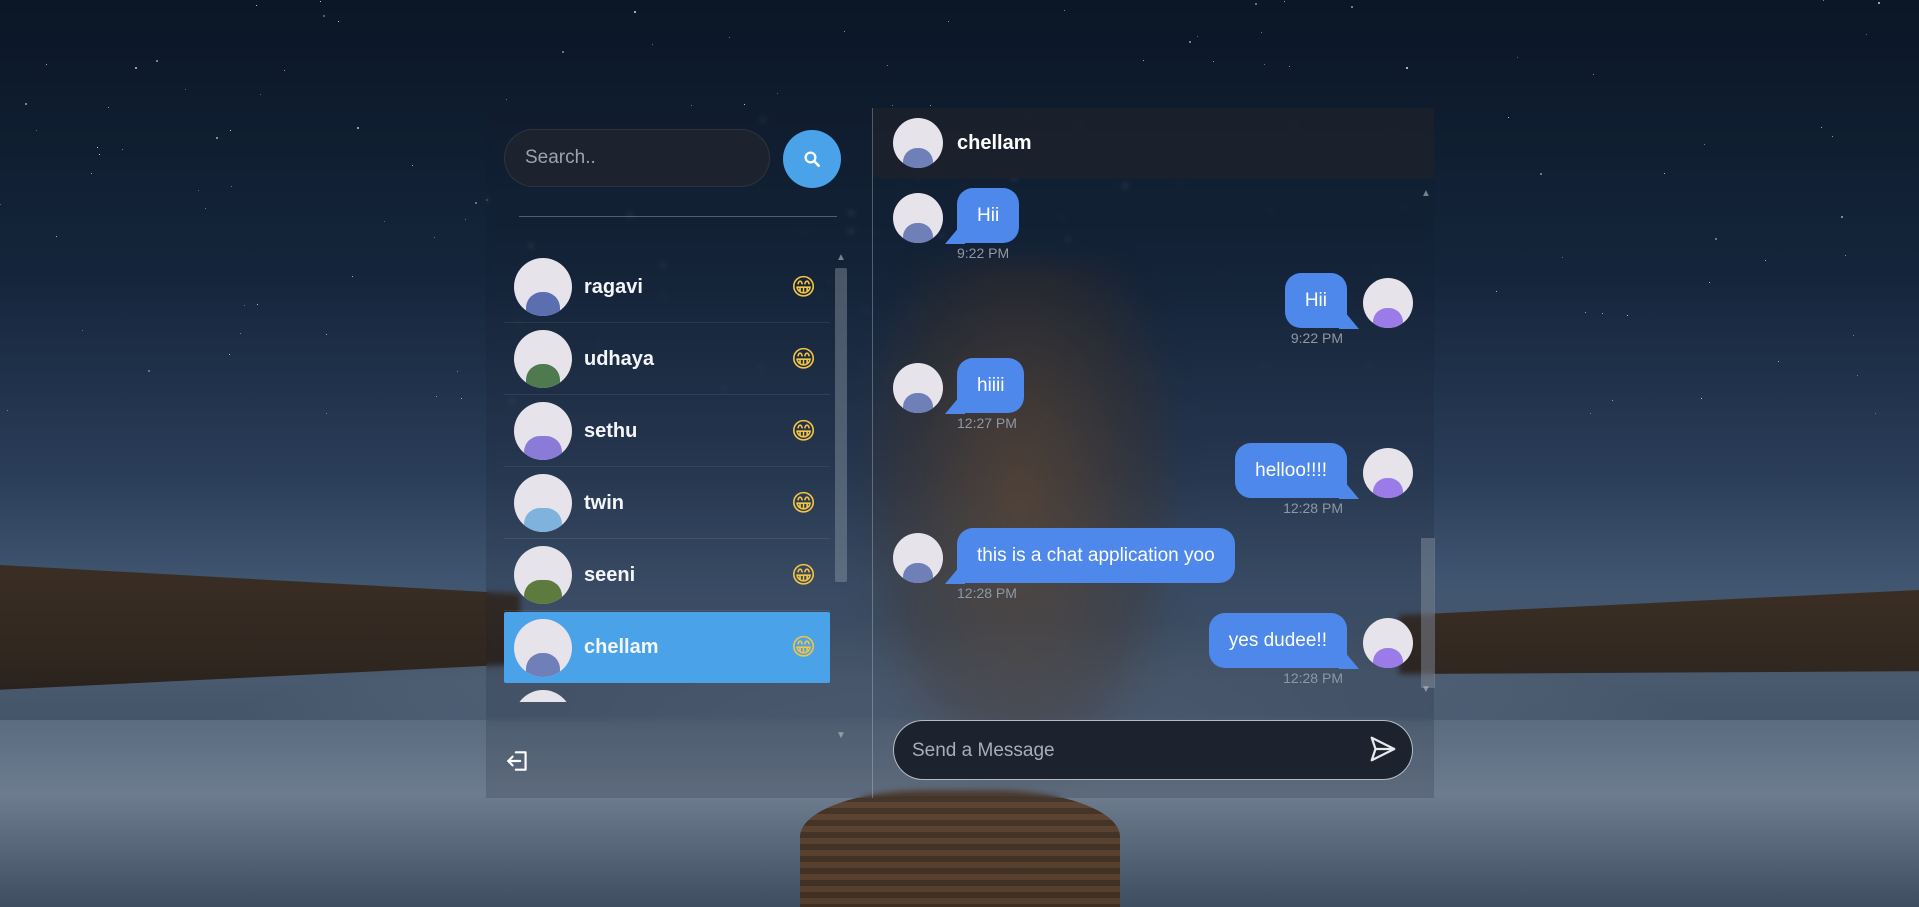 This screenshot has width=1919, height=907. What do you see at coordinates (667, 693) in the screenshot?
I see `contact-item: dude_09 😁` at bounding box center [667, 693].